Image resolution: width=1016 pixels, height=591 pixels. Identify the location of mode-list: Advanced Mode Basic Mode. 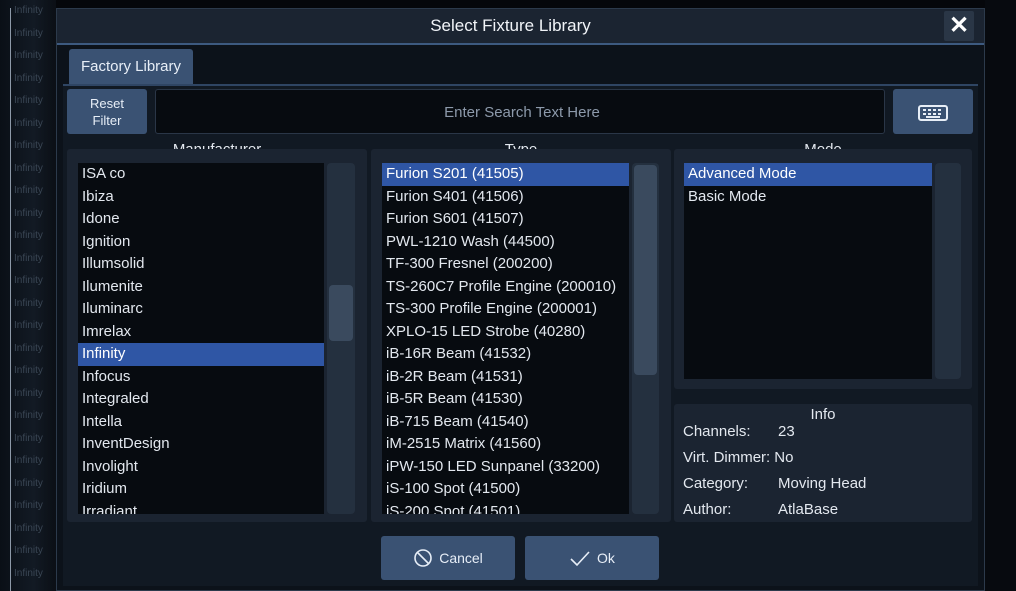
(808, 271).